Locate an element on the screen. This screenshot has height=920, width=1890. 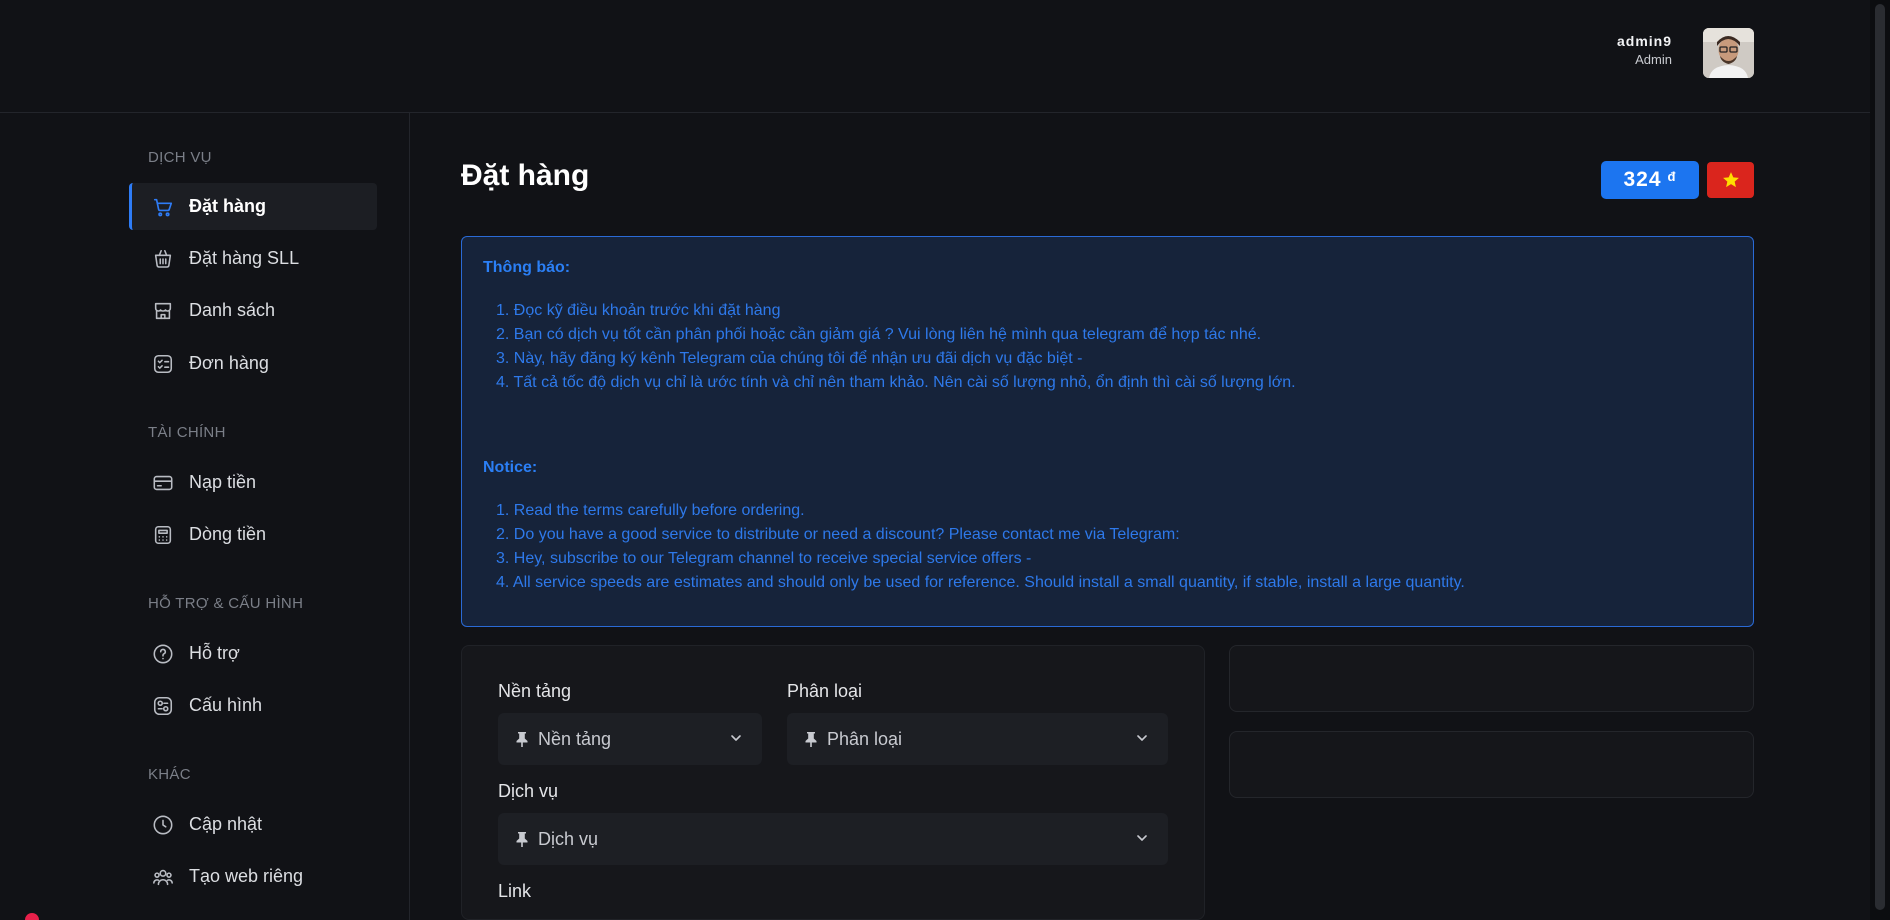
sidebar-item-label: Đơn hàng is located at coordinates (229, 363).